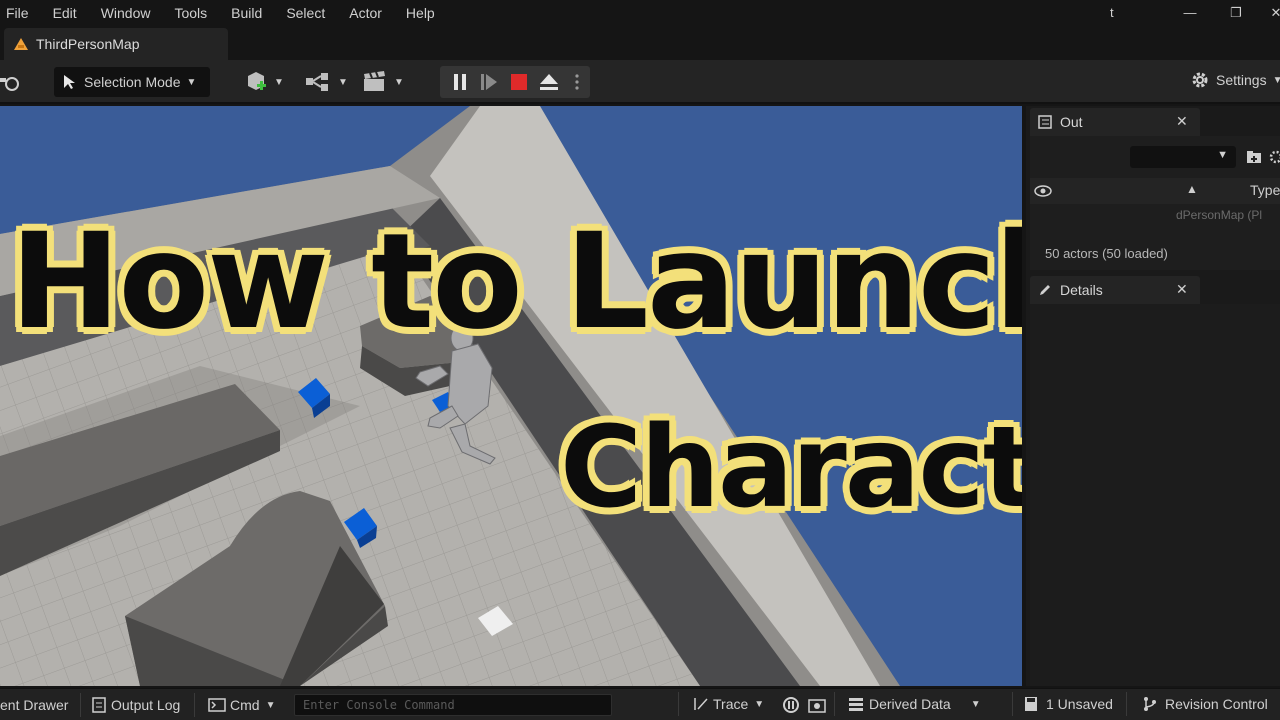 The height and width of the screenshot is (720, 1280). What do you see at coordinates (1254, 157) in the screenshot?
I see `add-folder-icon` at bounding box center [1254, 157].